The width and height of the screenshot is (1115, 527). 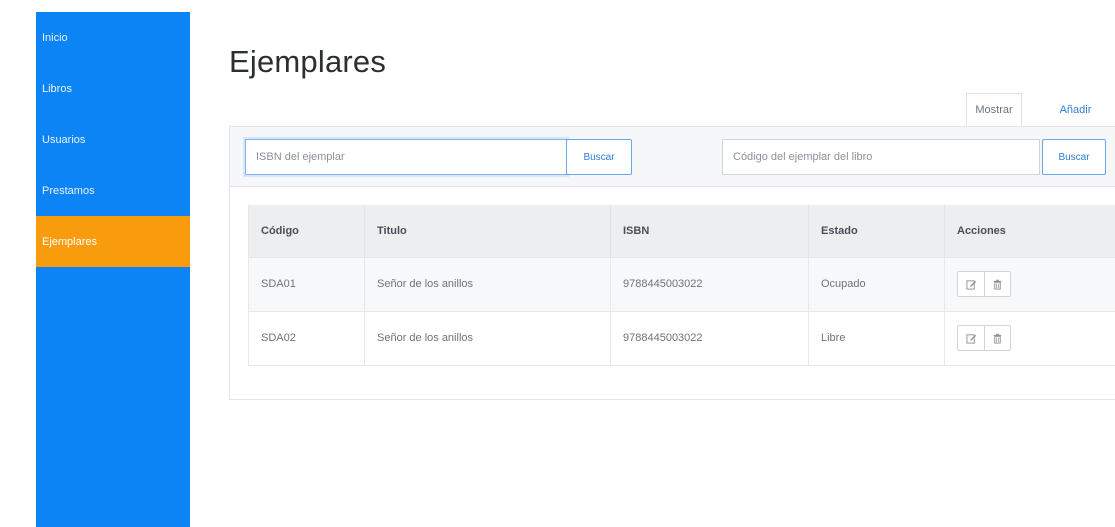 What do you see at coordinates (113, 241) in the screenshot?
I see `sidebar-item-ejemplares: Ejemplares` at bounding box center [113, 241].